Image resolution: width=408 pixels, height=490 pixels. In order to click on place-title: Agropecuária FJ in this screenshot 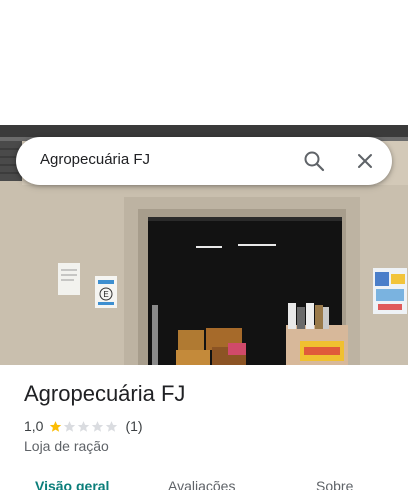, I will do `click(105, 393)`.